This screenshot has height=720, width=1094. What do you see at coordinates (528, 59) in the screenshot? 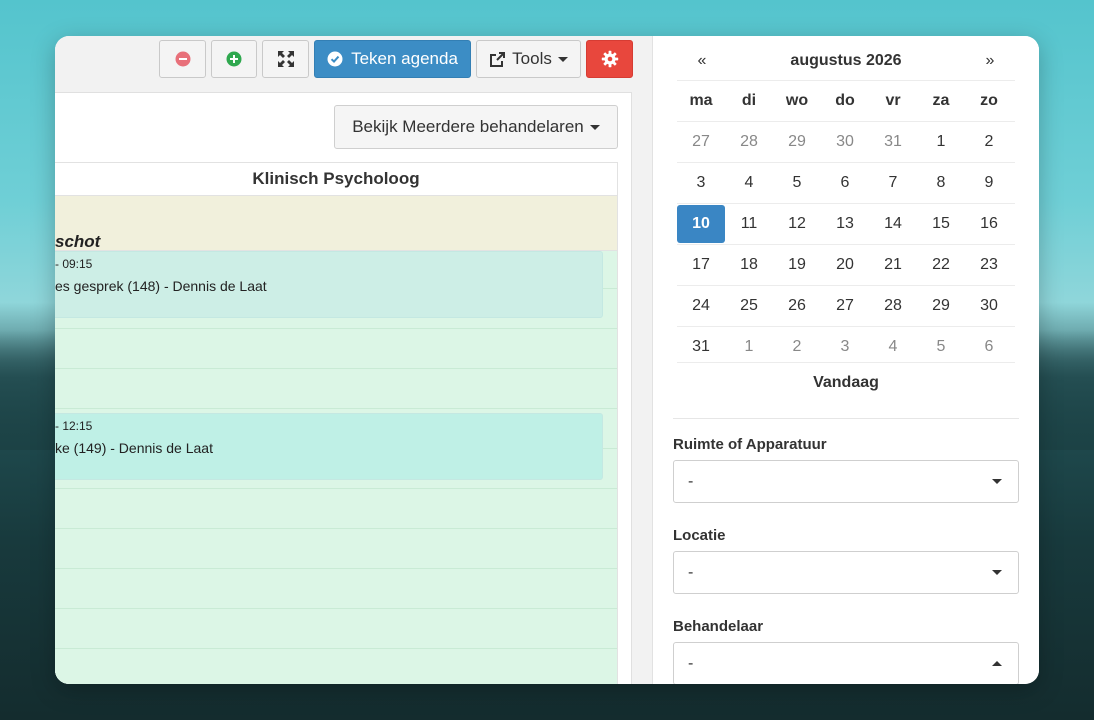
I see `tools-dropdown-button: Tools` at bounding box center [528, 59].